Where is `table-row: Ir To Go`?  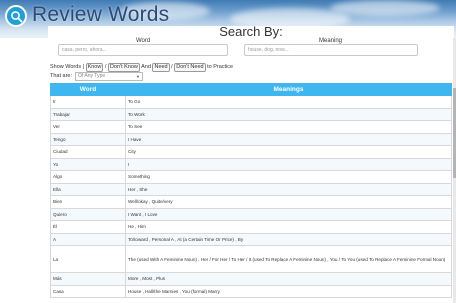
table-row: Ir To Go is located at coordinates (251, 102).